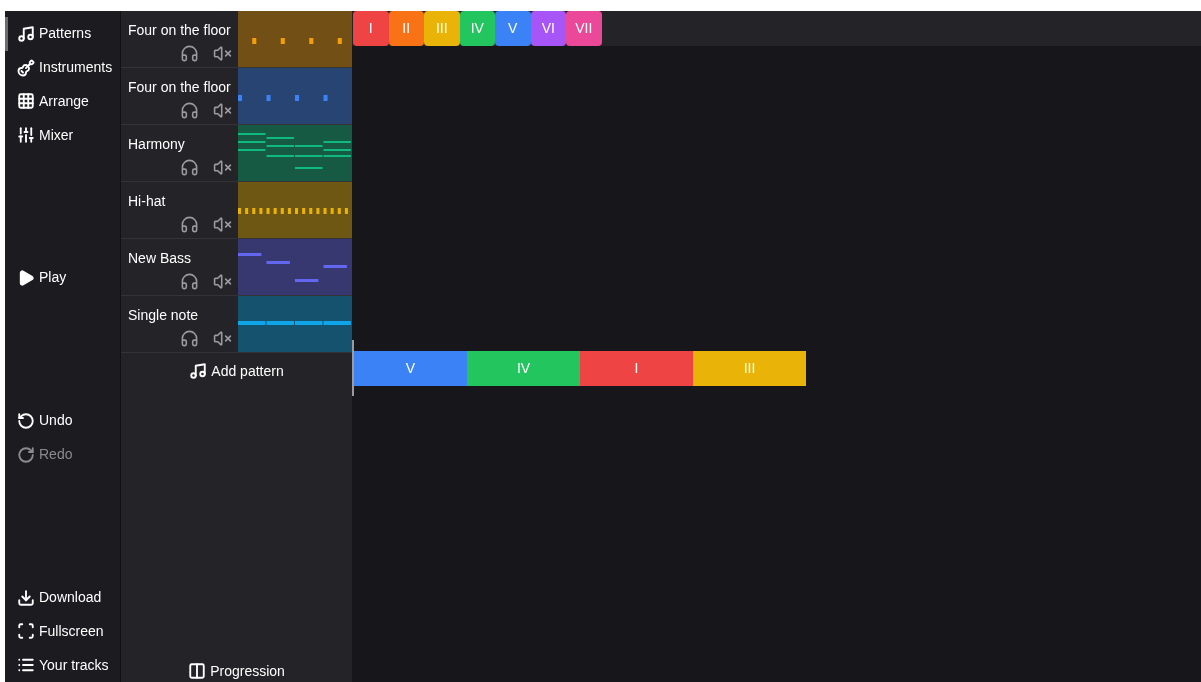 This screenshot has width=1201, height=682. What do you see at coordinates (513, 28) in the screenshot?
I see `chord-button: V` at bounding box center [513, 28].